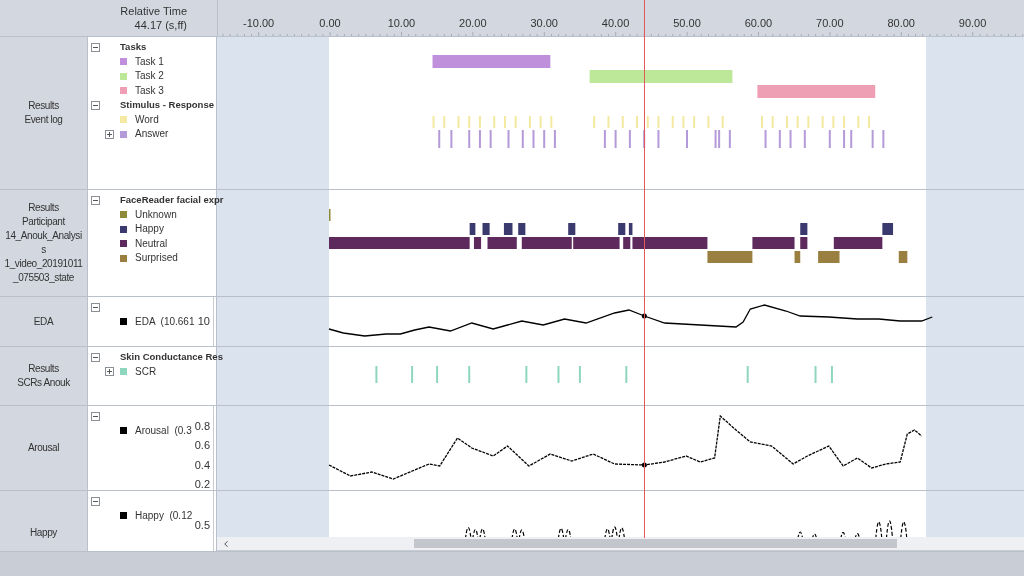 The width and height of the screenshot is (1024, 576). What do you see at coordinates (156, 258) in the screenshot?
I see `legend-label: Surprised` at bounding box center [156, 258].